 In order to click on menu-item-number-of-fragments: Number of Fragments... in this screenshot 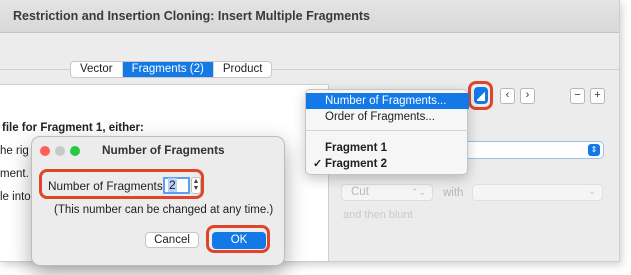, I will do `click(387, 101)`.